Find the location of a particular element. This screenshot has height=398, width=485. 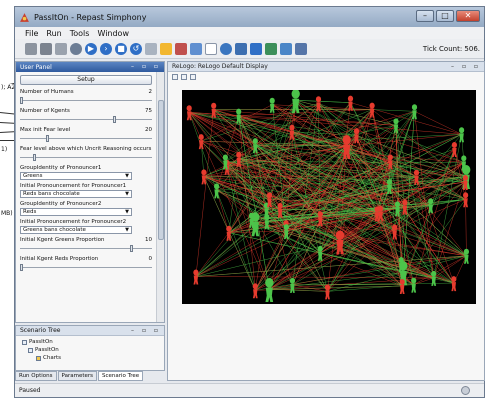

menu-tools: Tools is located at coordinates (80, 33).